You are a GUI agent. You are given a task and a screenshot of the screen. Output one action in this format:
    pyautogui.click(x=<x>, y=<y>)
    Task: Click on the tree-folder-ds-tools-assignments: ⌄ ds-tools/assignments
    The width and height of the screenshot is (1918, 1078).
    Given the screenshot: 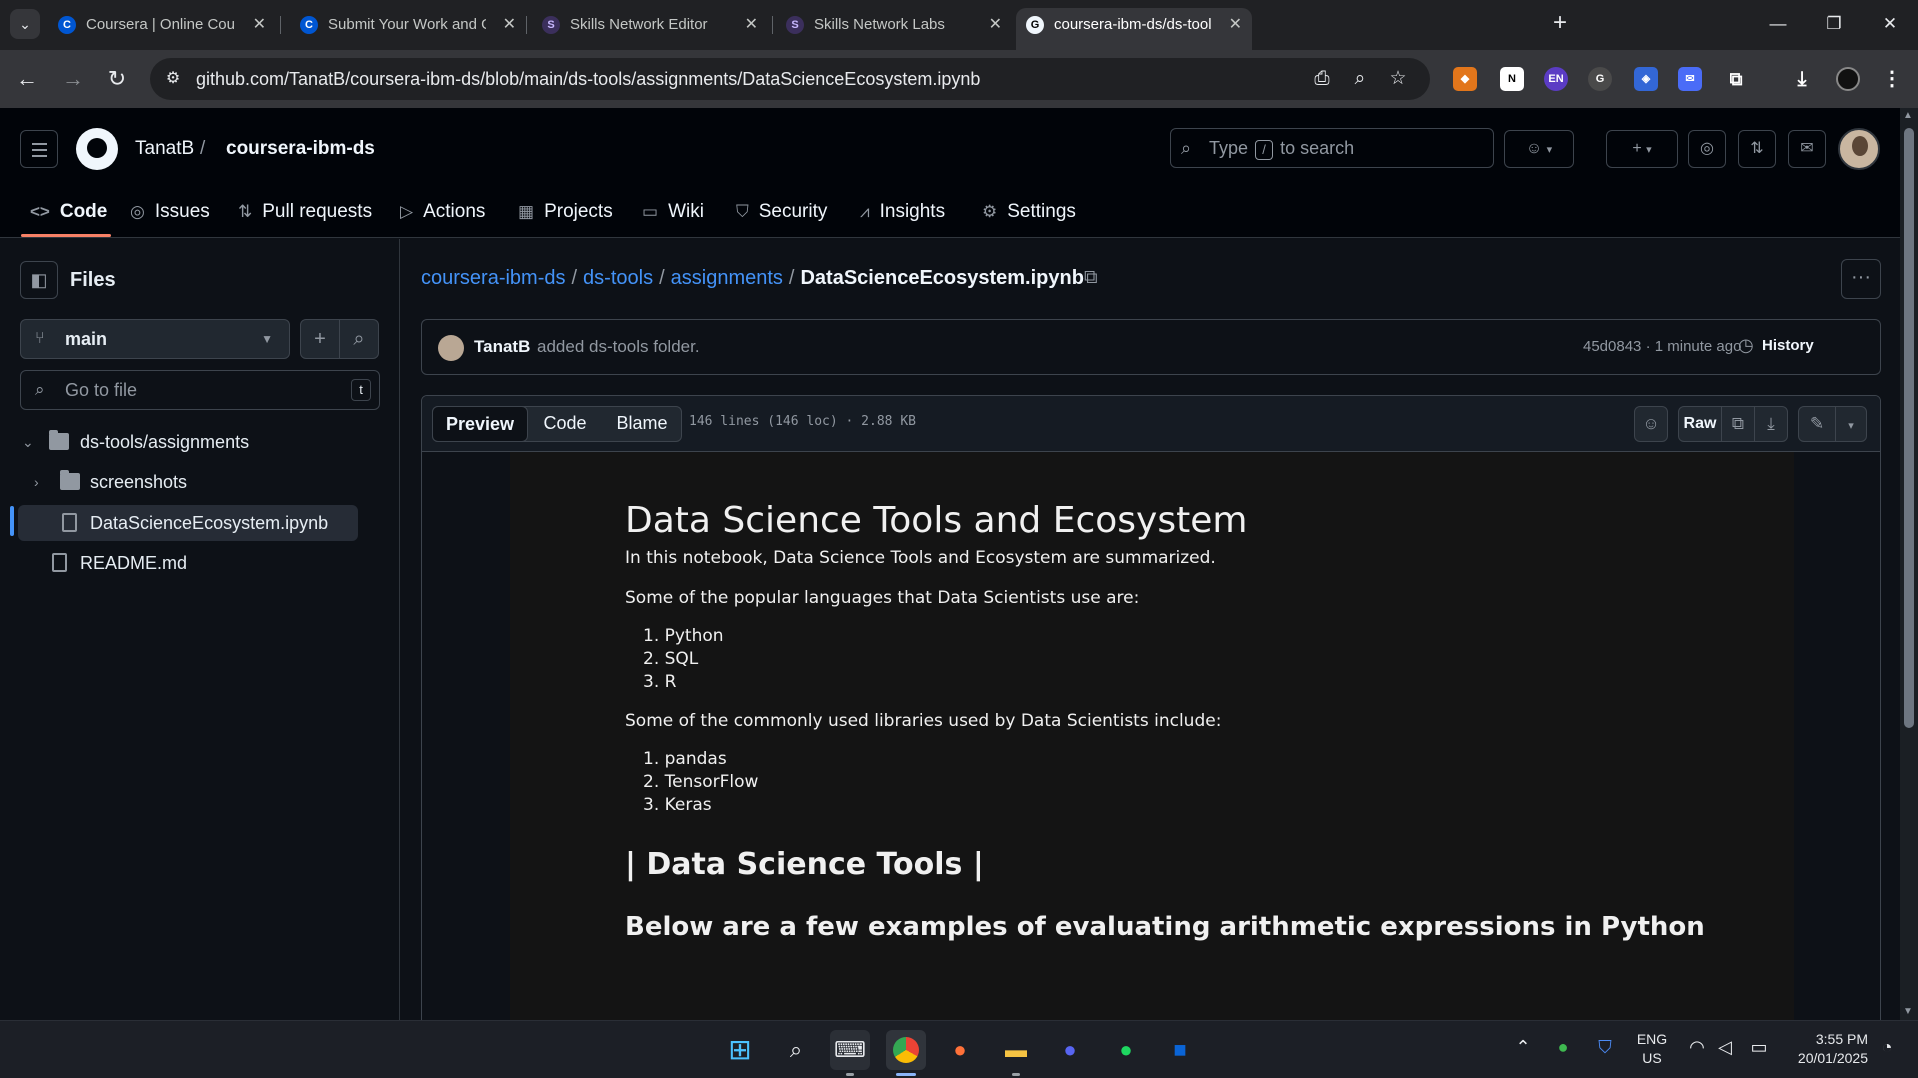 What is the action you would take?
    pyautogui.click(x=185, y=442)
    